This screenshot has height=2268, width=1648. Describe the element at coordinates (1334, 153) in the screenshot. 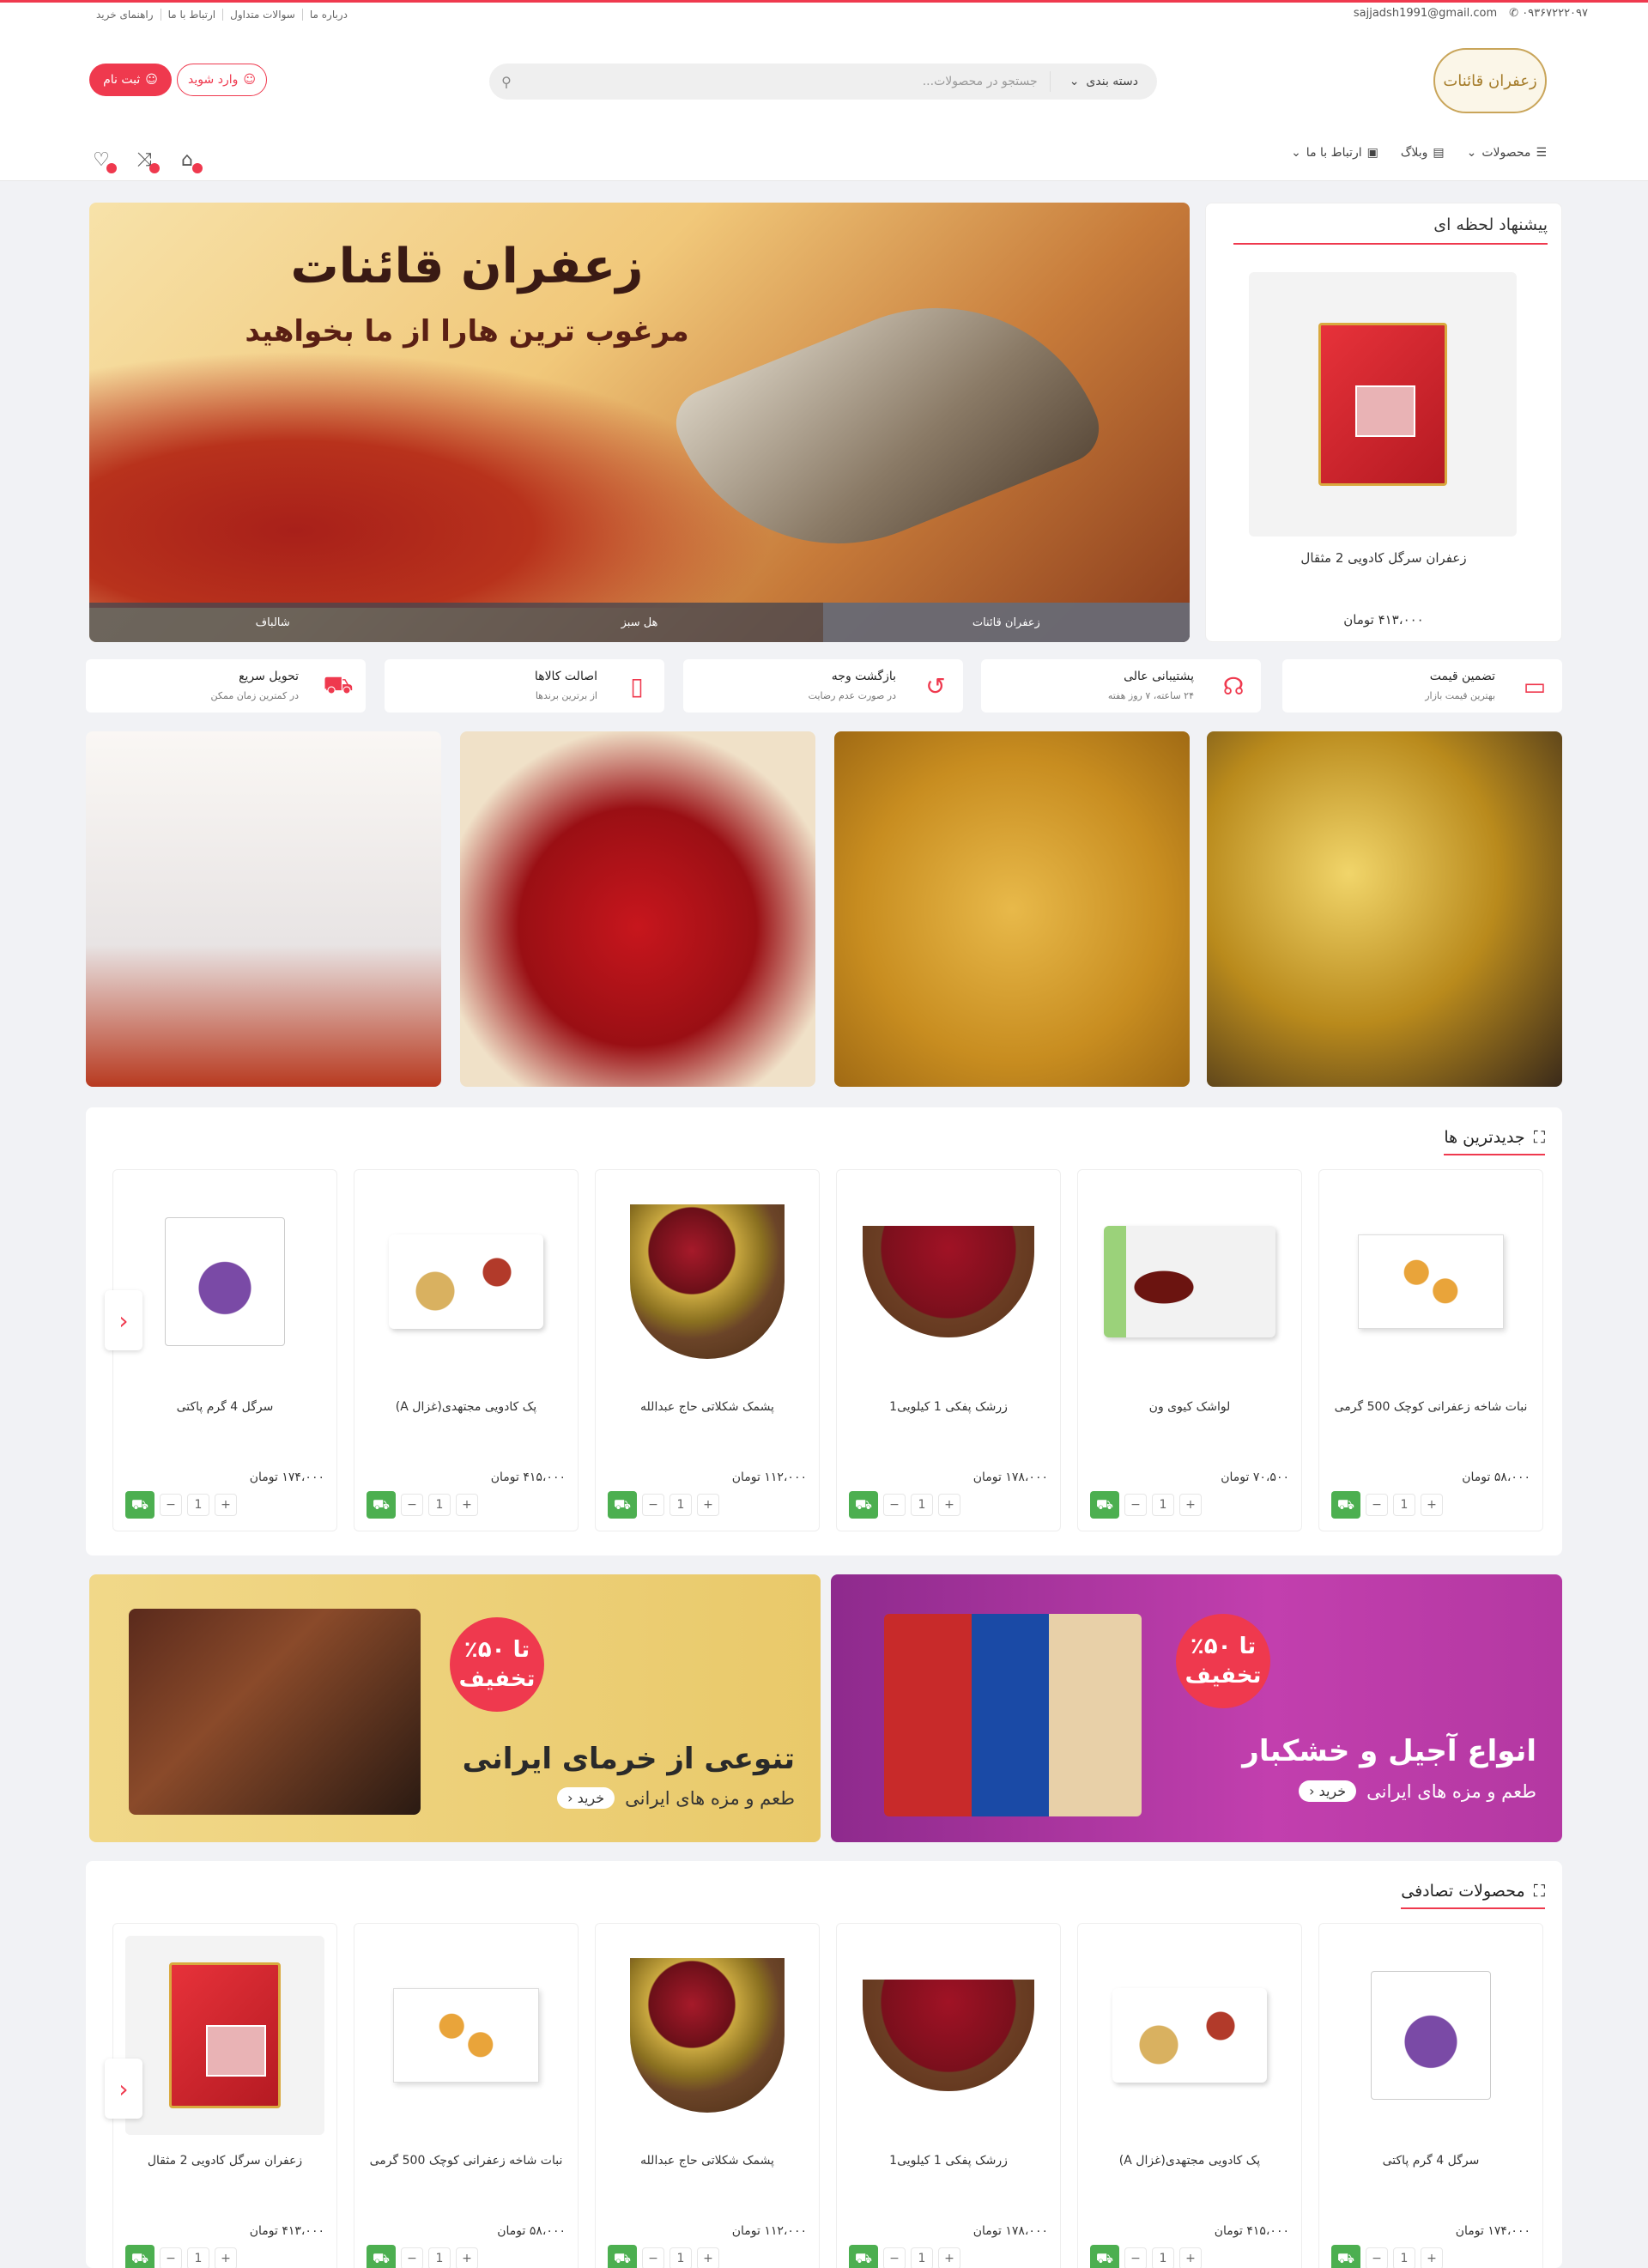

I see `nav-item-contact: ▣ ارتباط با ما ⌄` at that location.